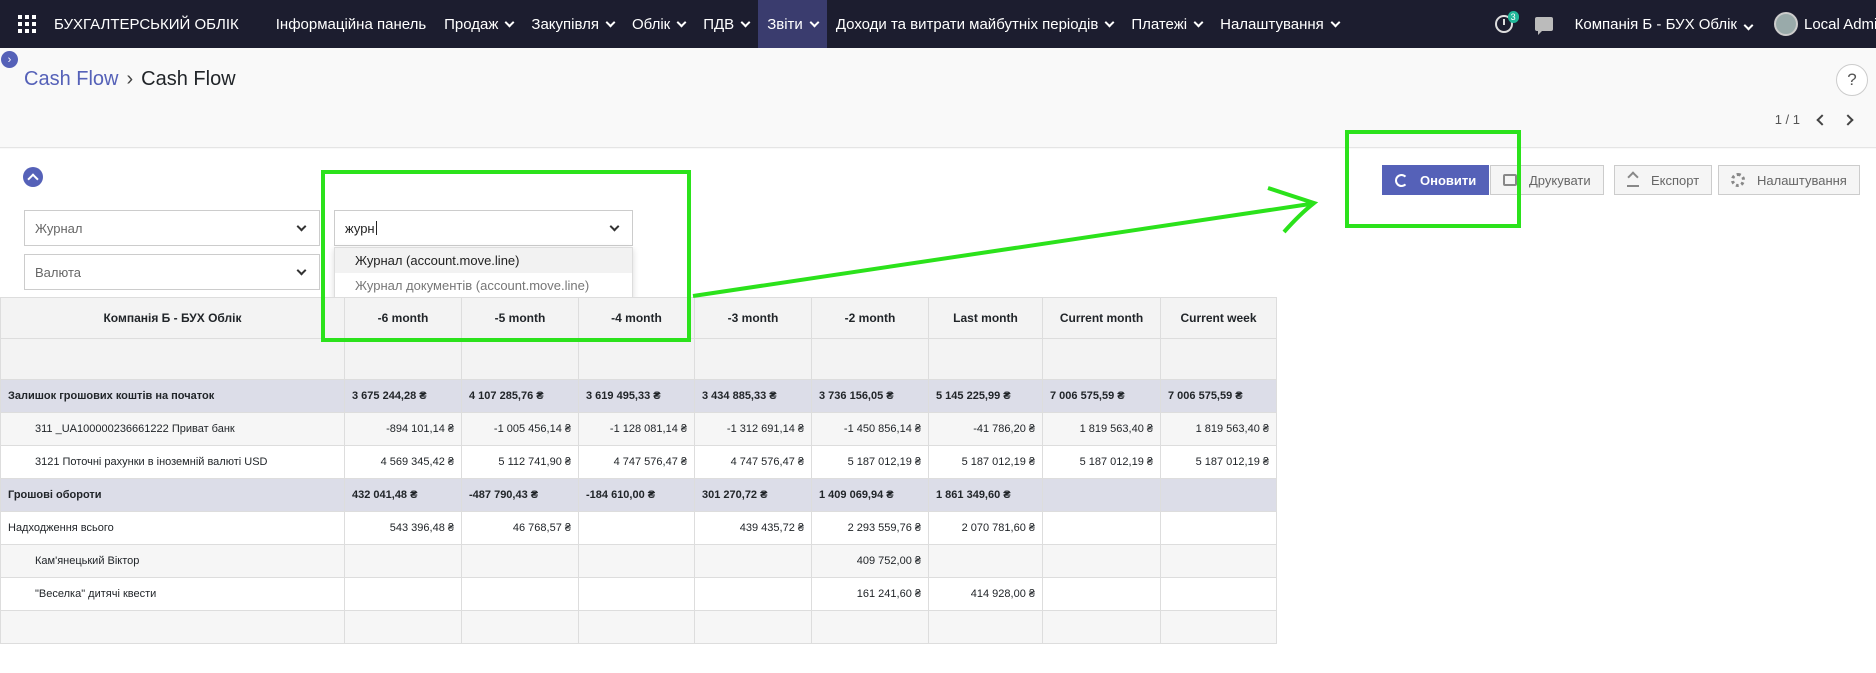  I want to click on menu-item-7: Платежі, so click(1166, 24).